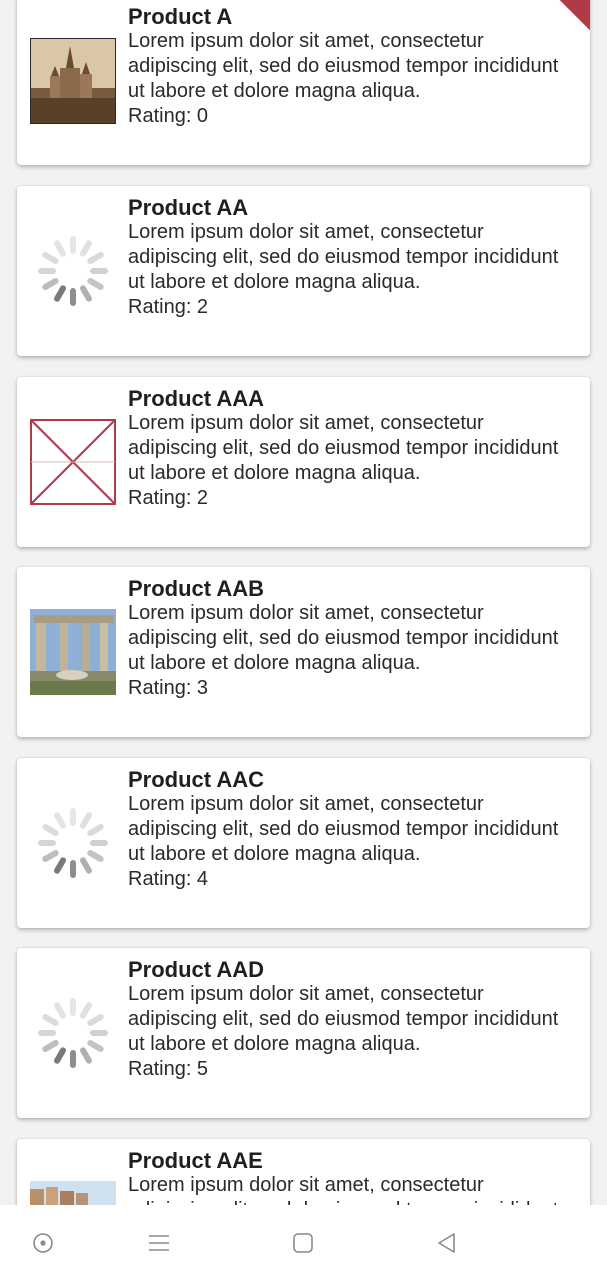 The width and height of the screenshot is (607, 1280). What do you see at coordinates (73, 1193) in the screenshot?
I see `product-image-buildings` at bounding box center [73, 1193].